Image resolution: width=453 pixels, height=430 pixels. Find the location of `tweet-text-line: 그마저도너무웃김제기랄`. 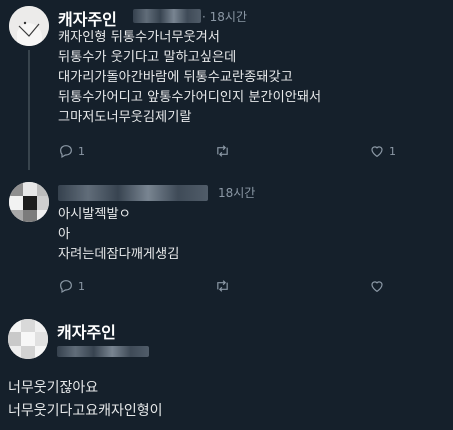

tweet-text-line: 그마저도너무웃김제기랄 is located at coordinates (125, 117).